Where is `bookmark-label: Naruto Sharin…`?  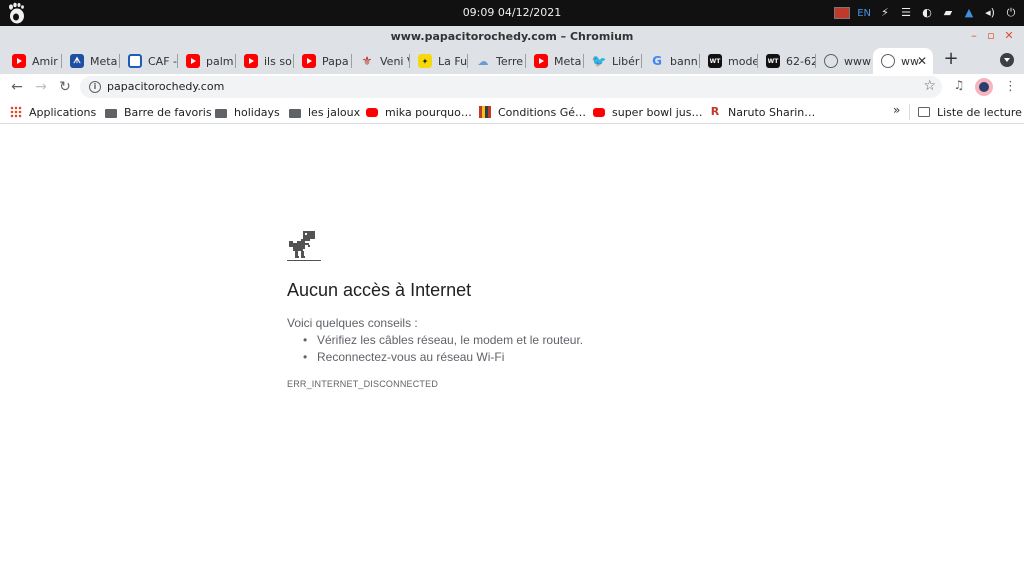
bookmark-label: Naruto Sharin… is located at coordinates (772, 112).